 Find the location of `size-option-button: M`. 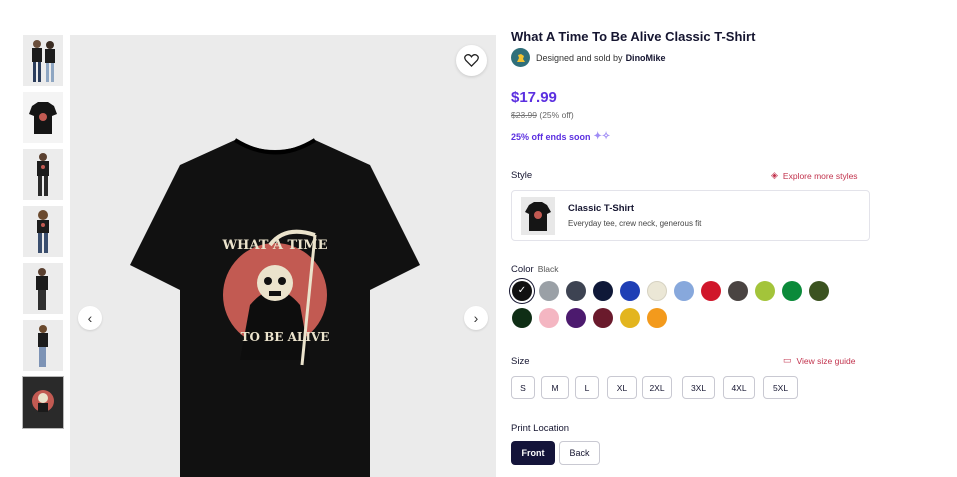

size-option-button: M is located at coordinates (555, 387).